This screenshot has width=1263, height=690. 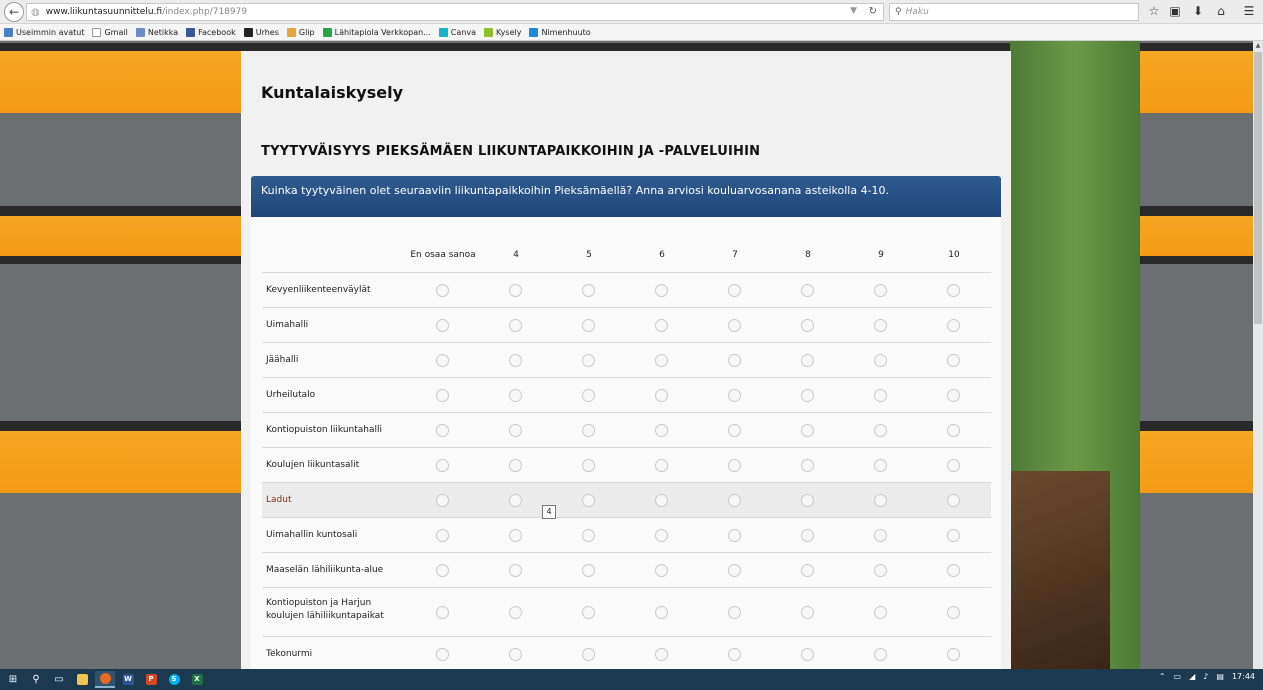 What do you see at coordinates (105, 679) in the screenshot?
I see `taskbar-app-firefox` at bounding box center [105, 679].